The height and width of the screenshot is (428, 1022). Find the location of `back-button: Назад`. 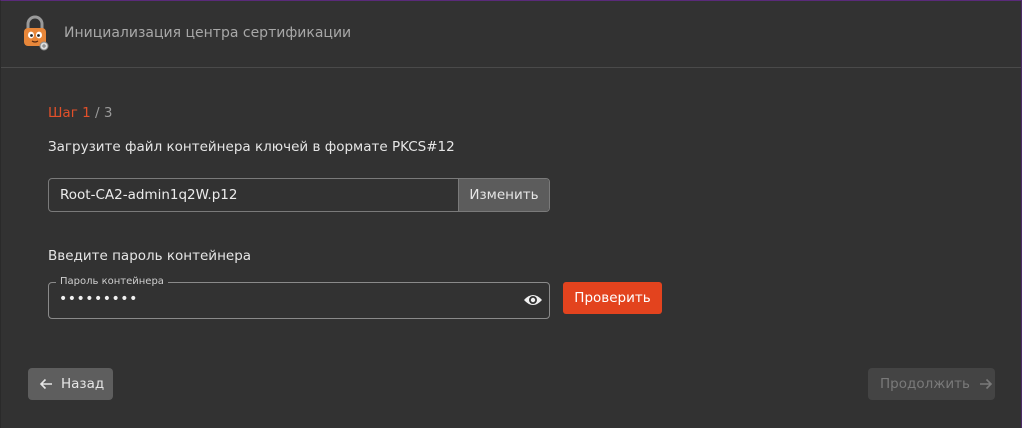

back-button: Назад is located at coordinates (70, 384).